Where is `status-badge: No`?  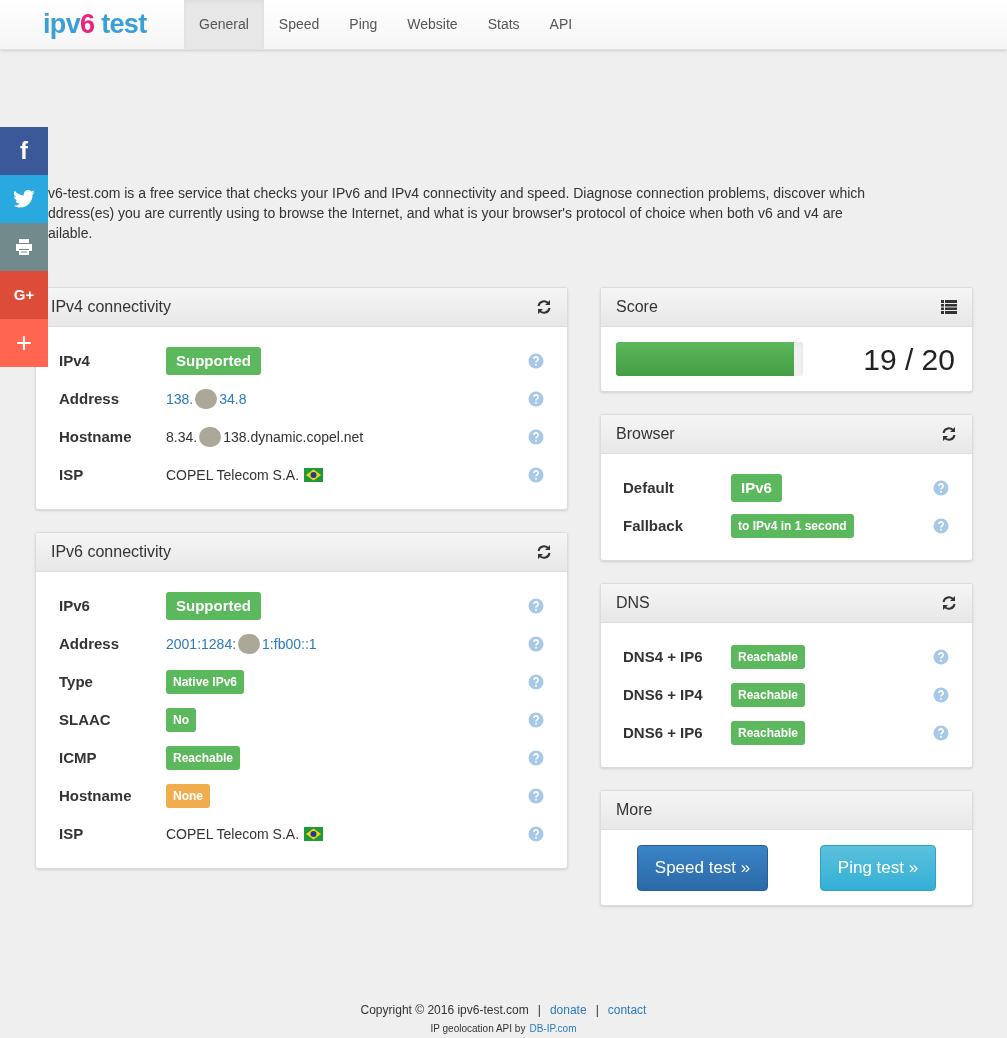 status-badge: No is located at coordinates (181, 720).